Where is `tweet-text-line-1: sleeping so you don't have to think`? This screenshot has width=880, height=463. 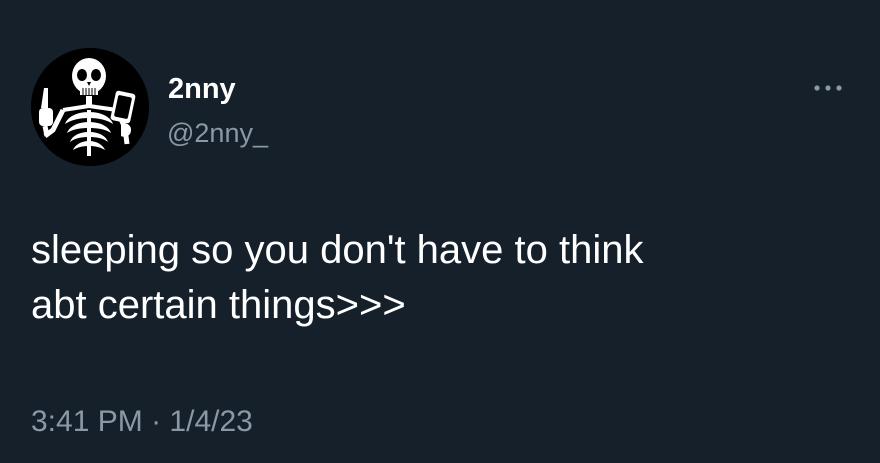 tweet-text-line-1: sleeping so you don't have to think is located at coordinates (337, 250).